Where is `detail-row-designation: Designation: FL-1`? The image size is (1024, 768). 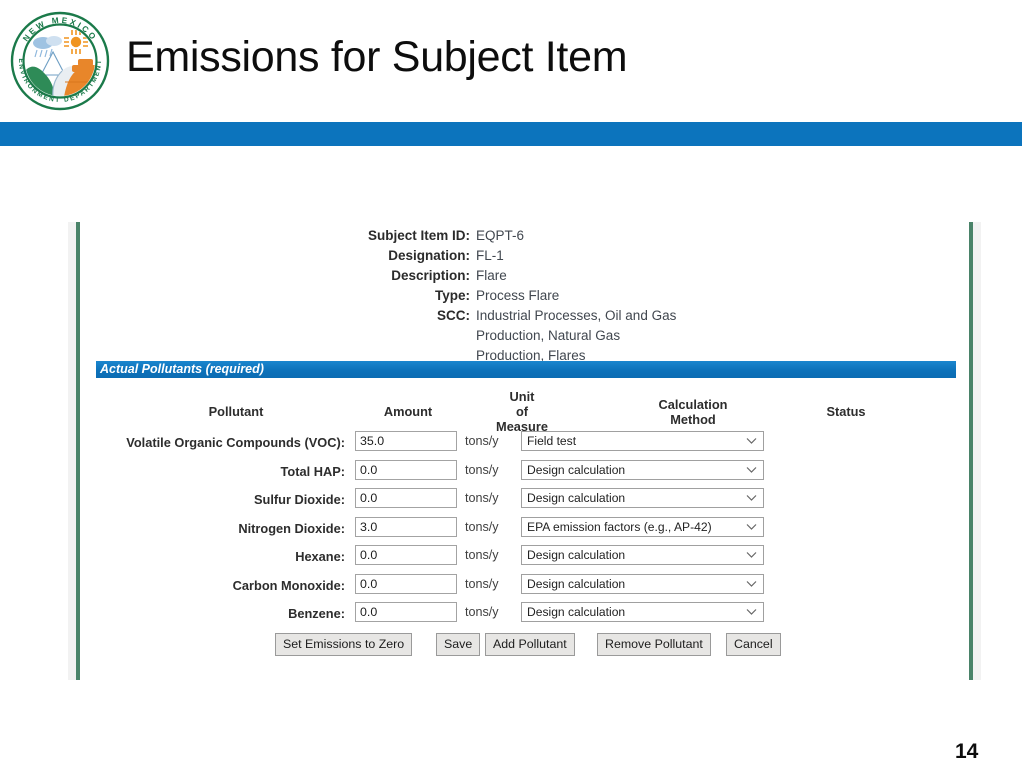 detail-row-designation: Designation: FL-1 is located at coordinates (431, 256).